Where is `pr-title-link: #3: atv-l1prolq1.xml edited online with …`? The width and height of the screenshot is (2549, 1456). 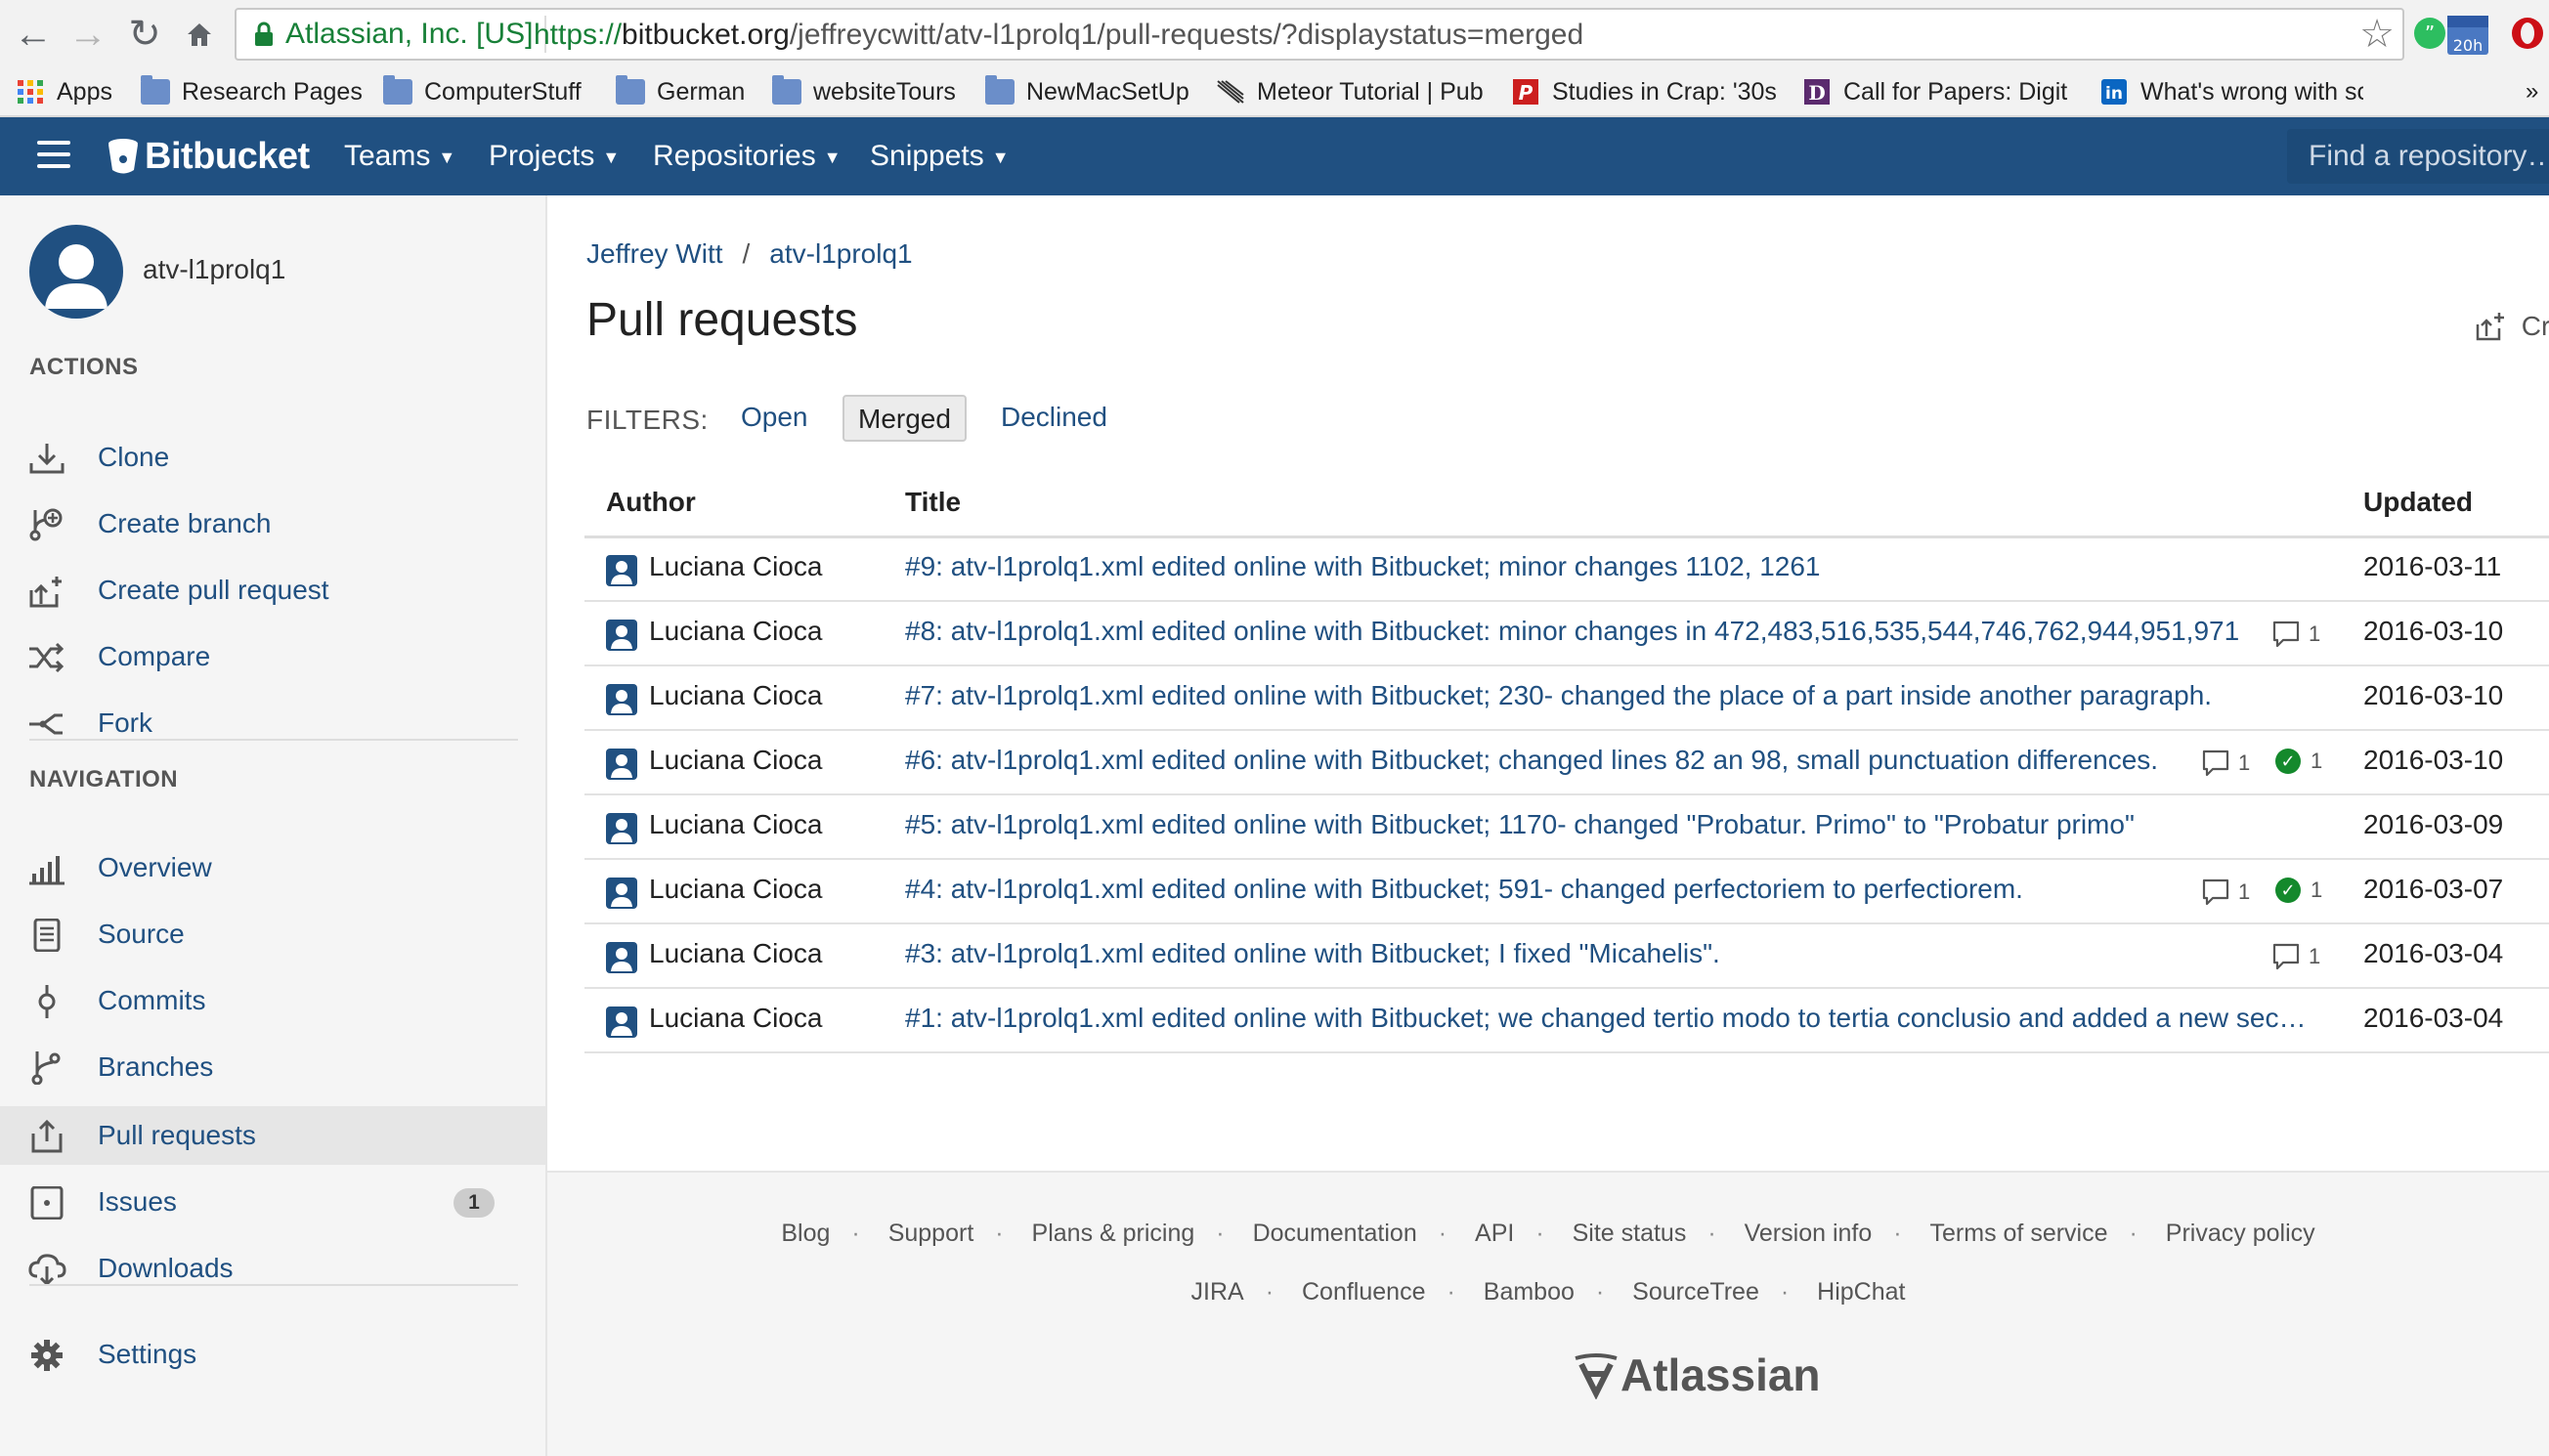 pr-title-link: #3: atv-l1prolq1.xml edited online with … is located at coordinates (1579, 953).